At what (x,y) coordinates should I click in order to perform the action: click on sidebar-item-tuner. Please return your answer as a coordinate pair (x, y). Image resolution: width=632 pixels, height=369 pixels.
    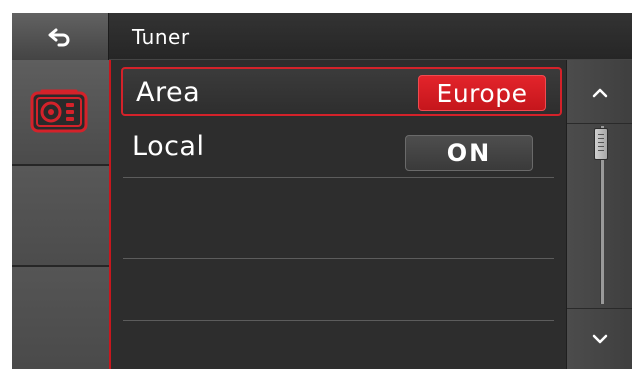
    Looking at the image, I should click on (60, 113).